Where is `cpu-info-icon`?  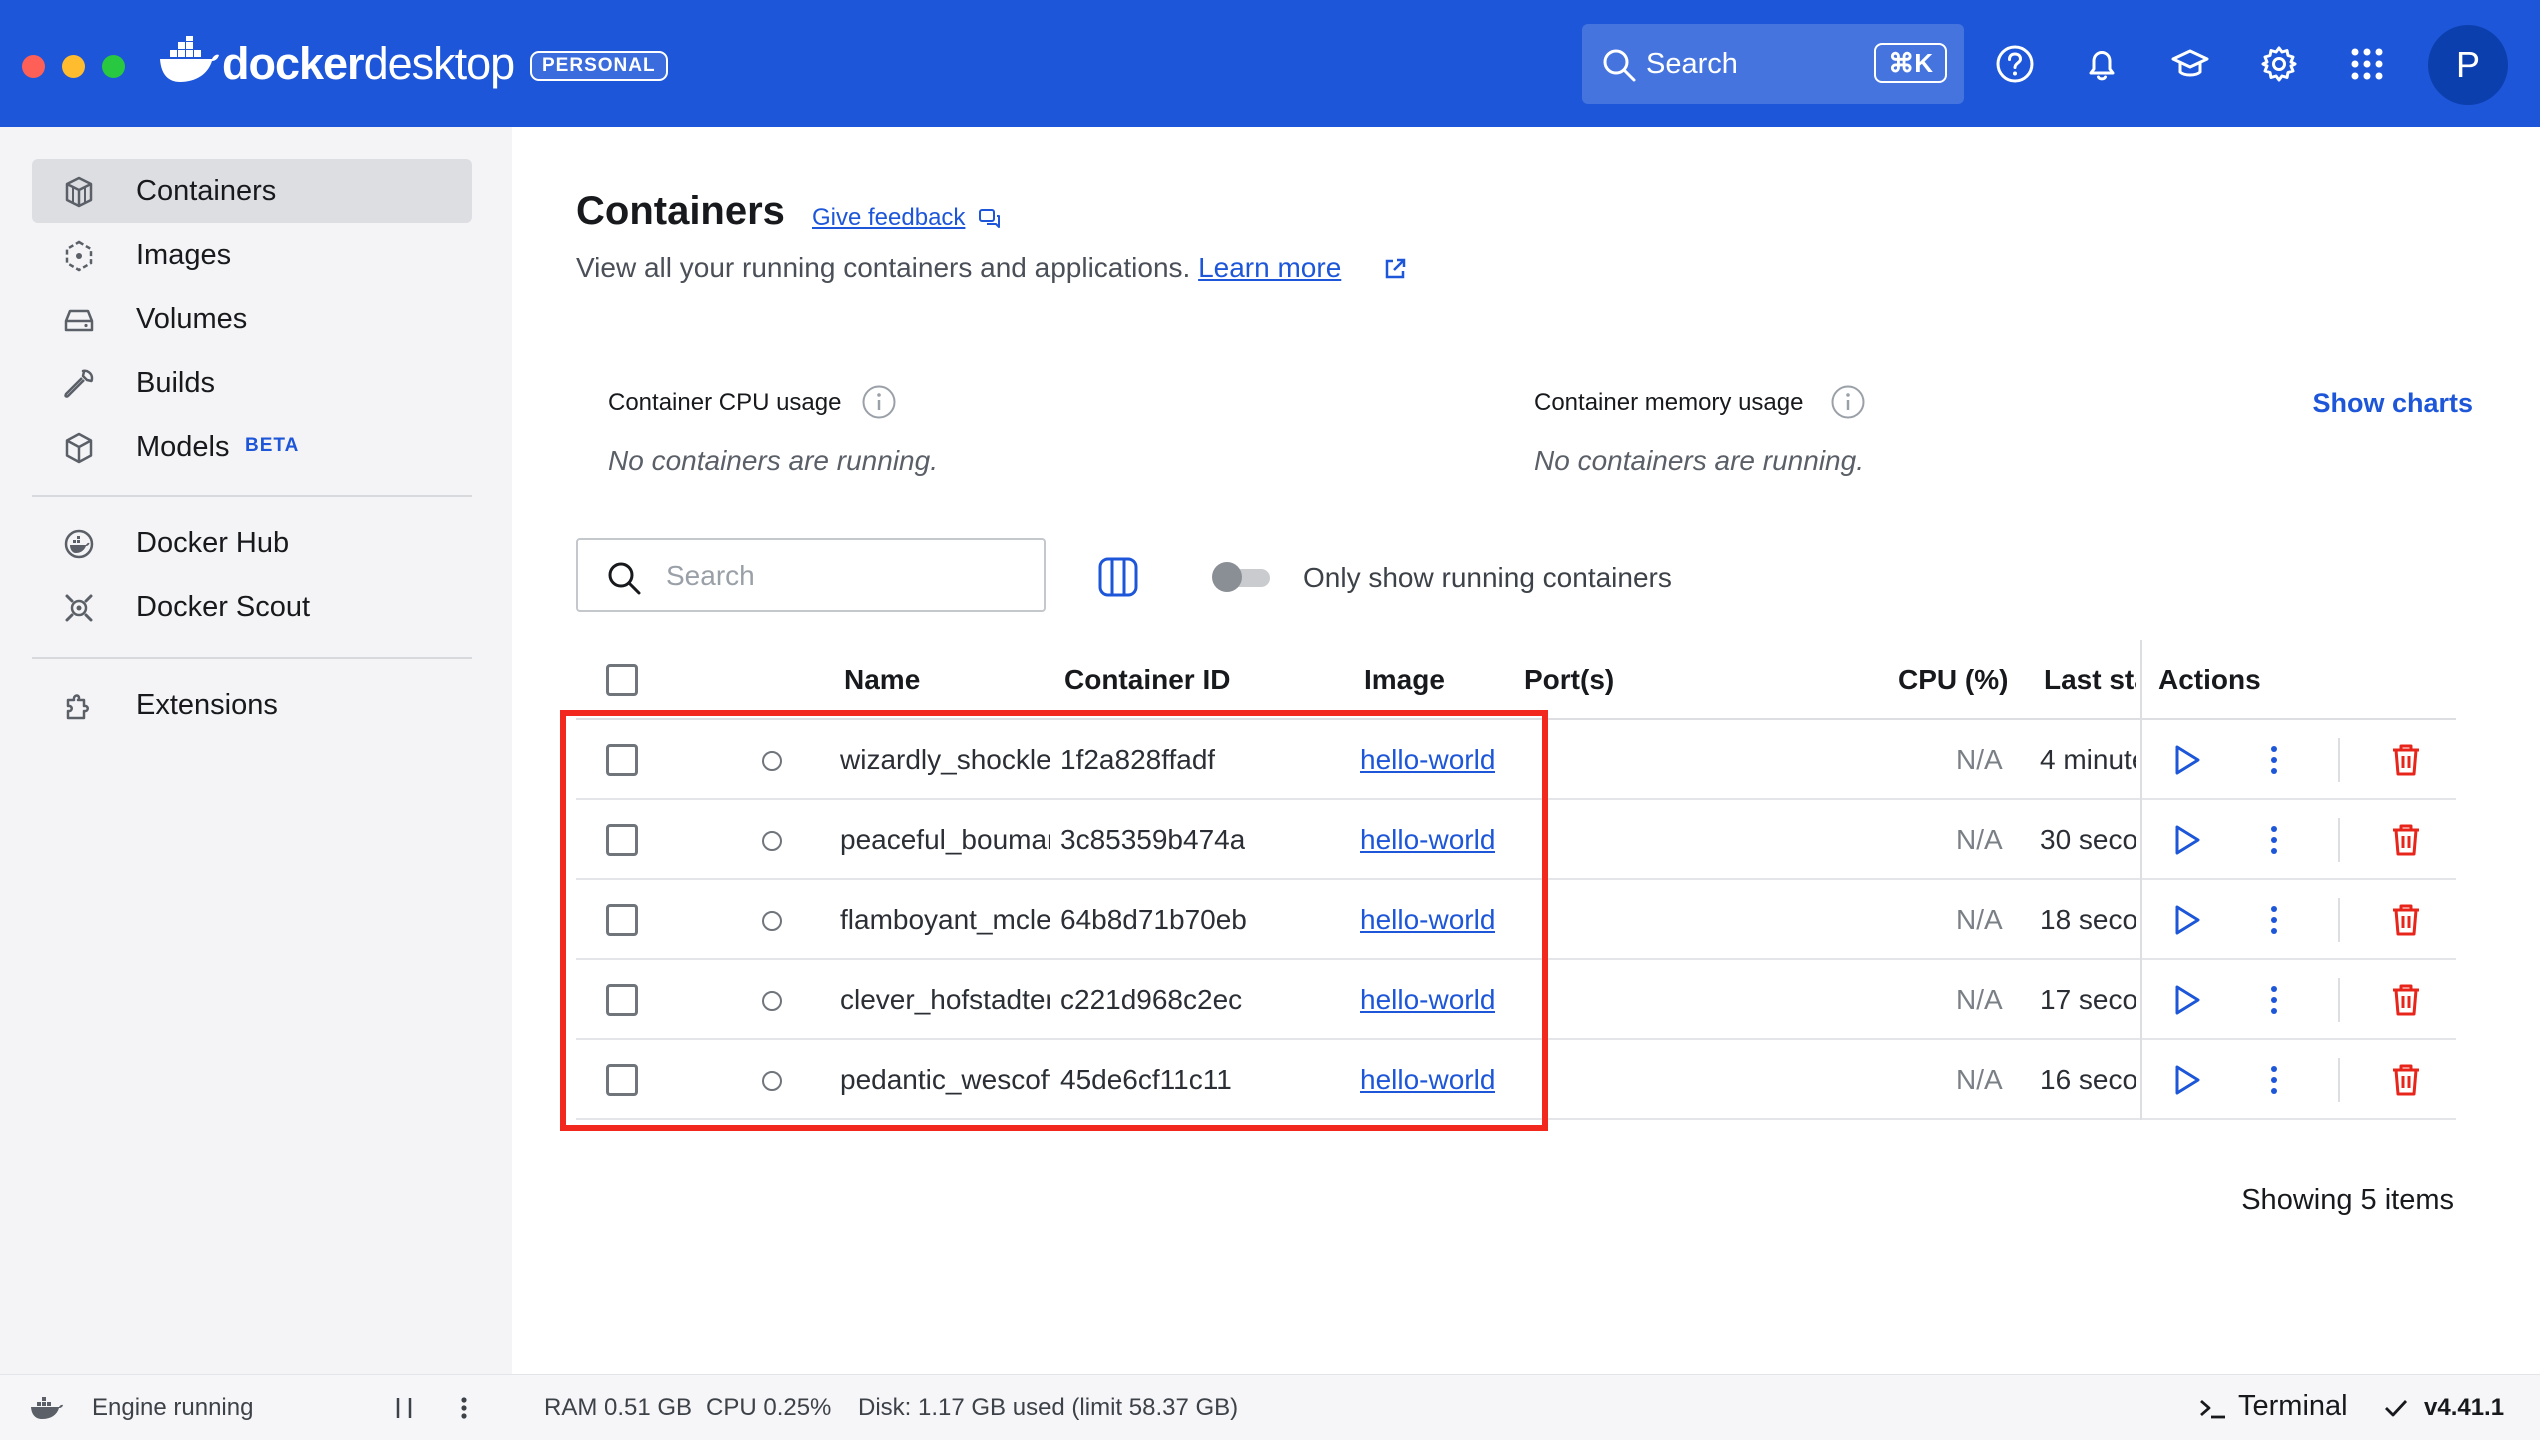
cpu-info-icon is located at coordinates (879, 402).